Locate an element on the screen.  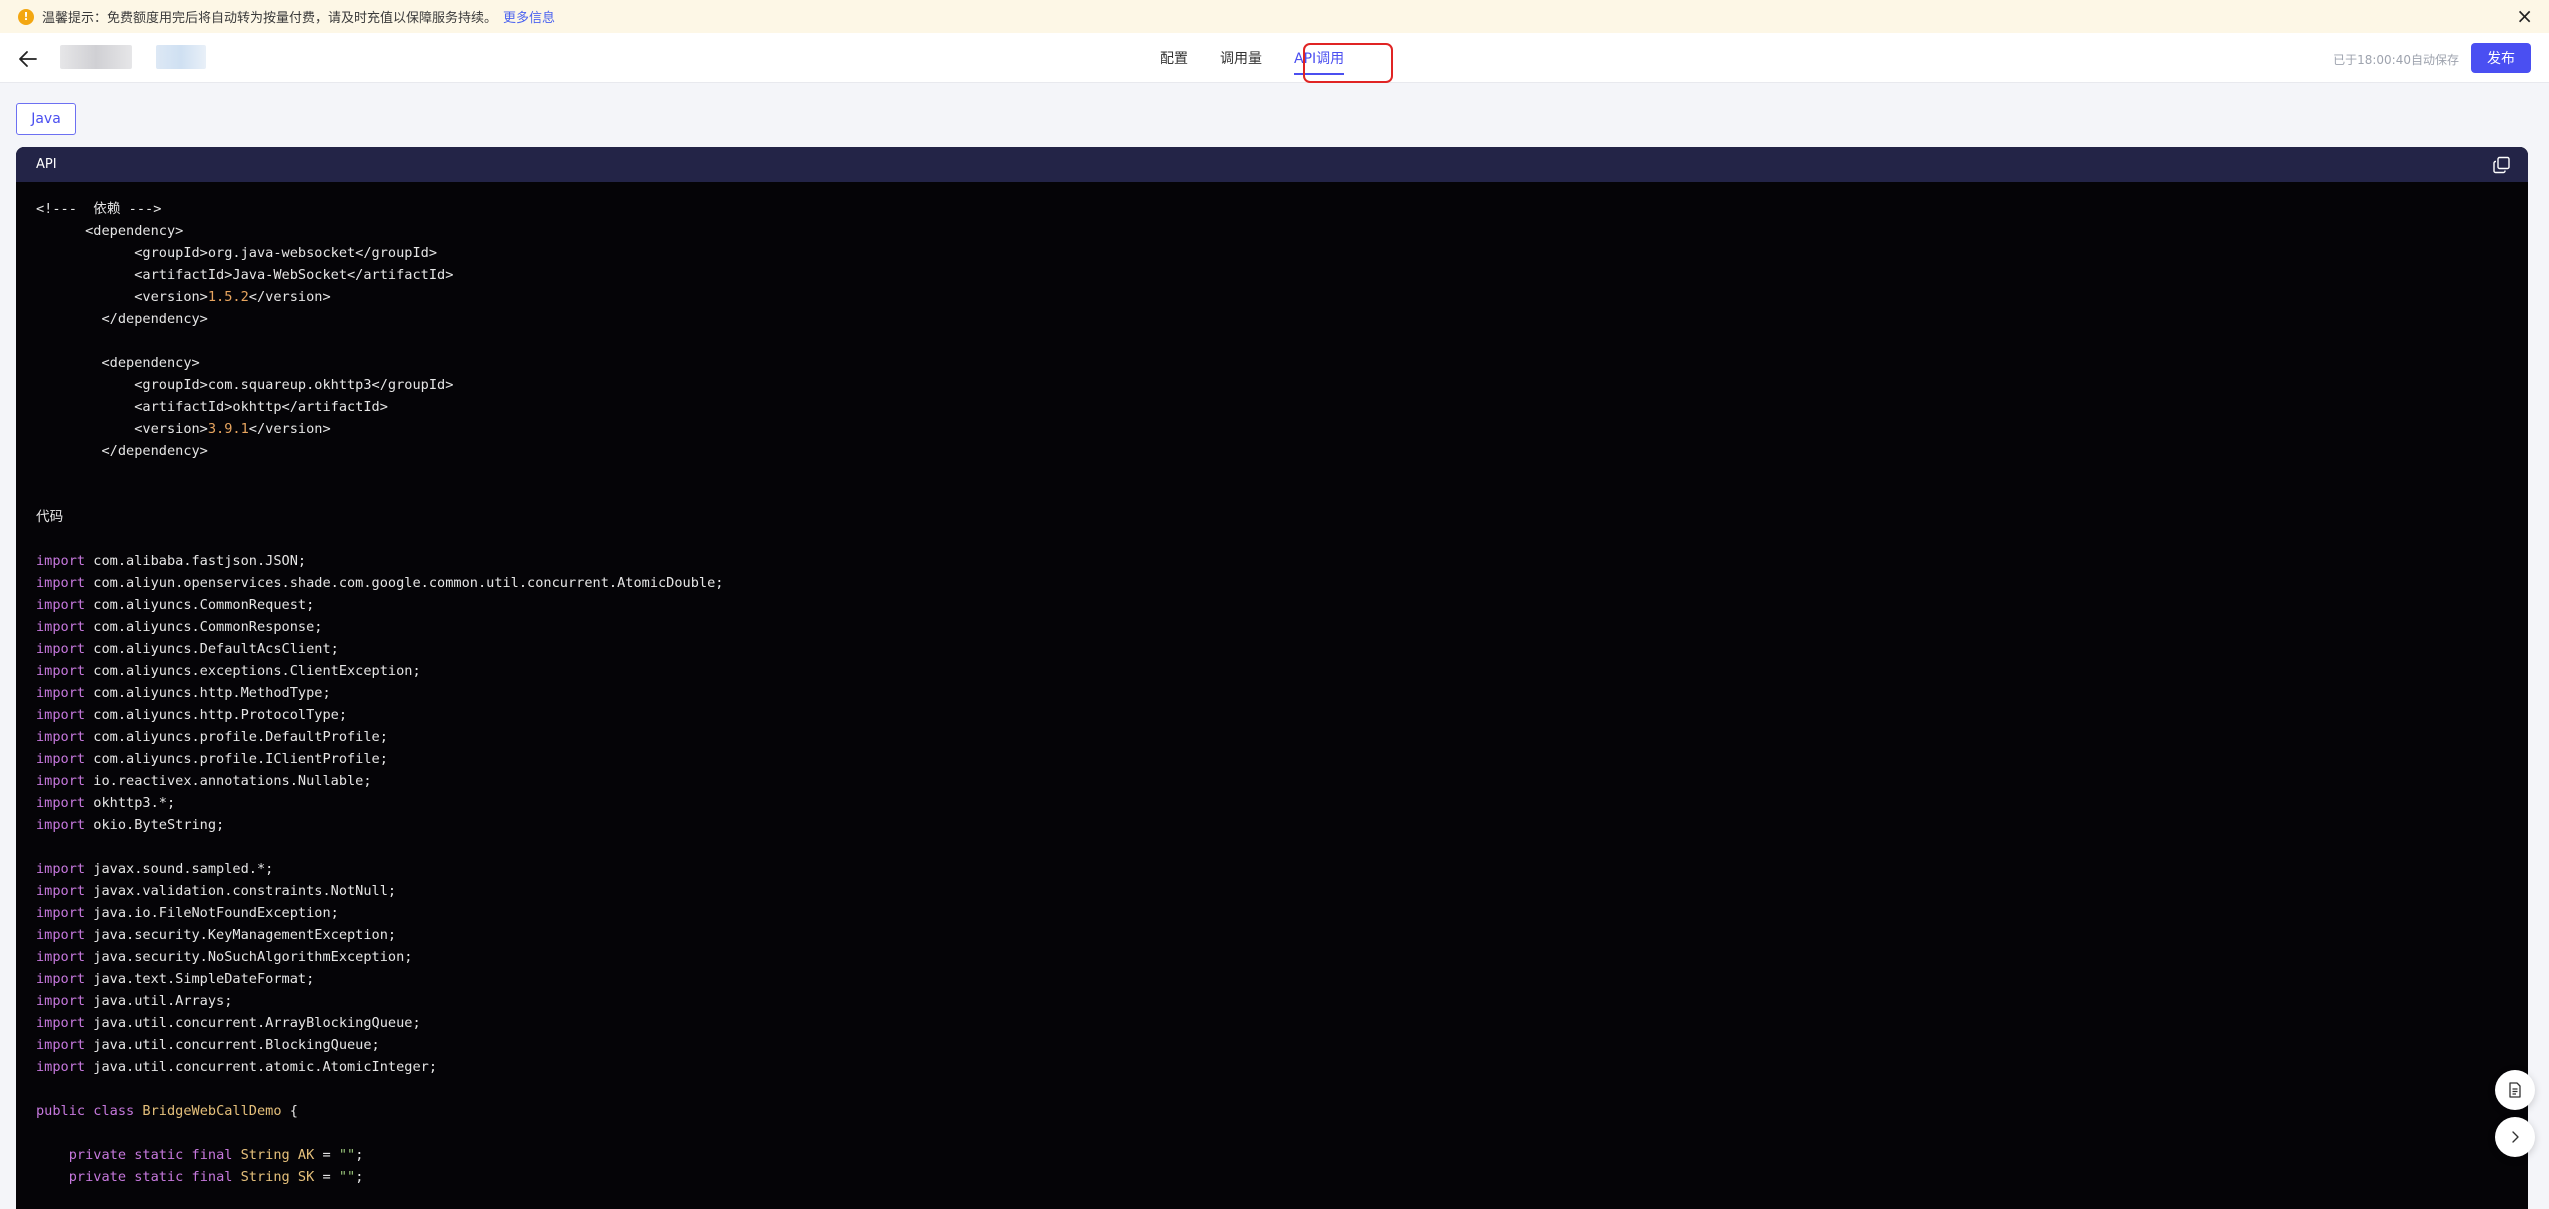
code-token: java.text.SimpleDateFormat; is located at coordinates (200, 979).